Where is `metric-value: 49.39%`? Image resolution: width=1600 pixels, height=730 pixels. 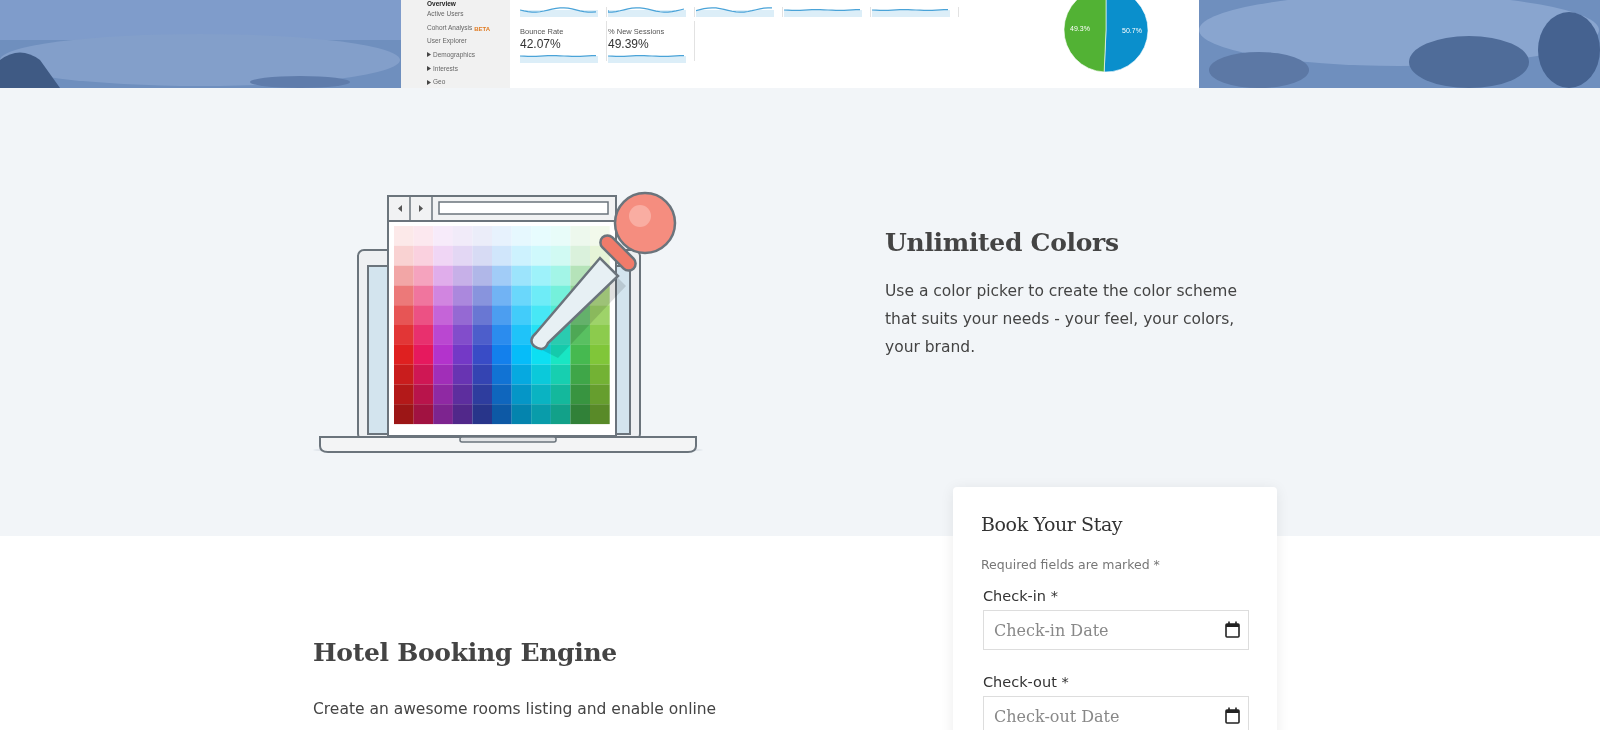 metric-value: 49.39% is located at coordinates (629, 44).